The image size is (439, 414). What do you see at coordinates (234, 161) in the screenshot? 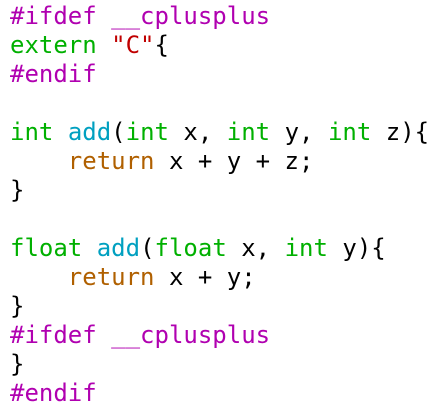
I see `code-token-plain: x + y + z;` at bounding box center [234, 161].